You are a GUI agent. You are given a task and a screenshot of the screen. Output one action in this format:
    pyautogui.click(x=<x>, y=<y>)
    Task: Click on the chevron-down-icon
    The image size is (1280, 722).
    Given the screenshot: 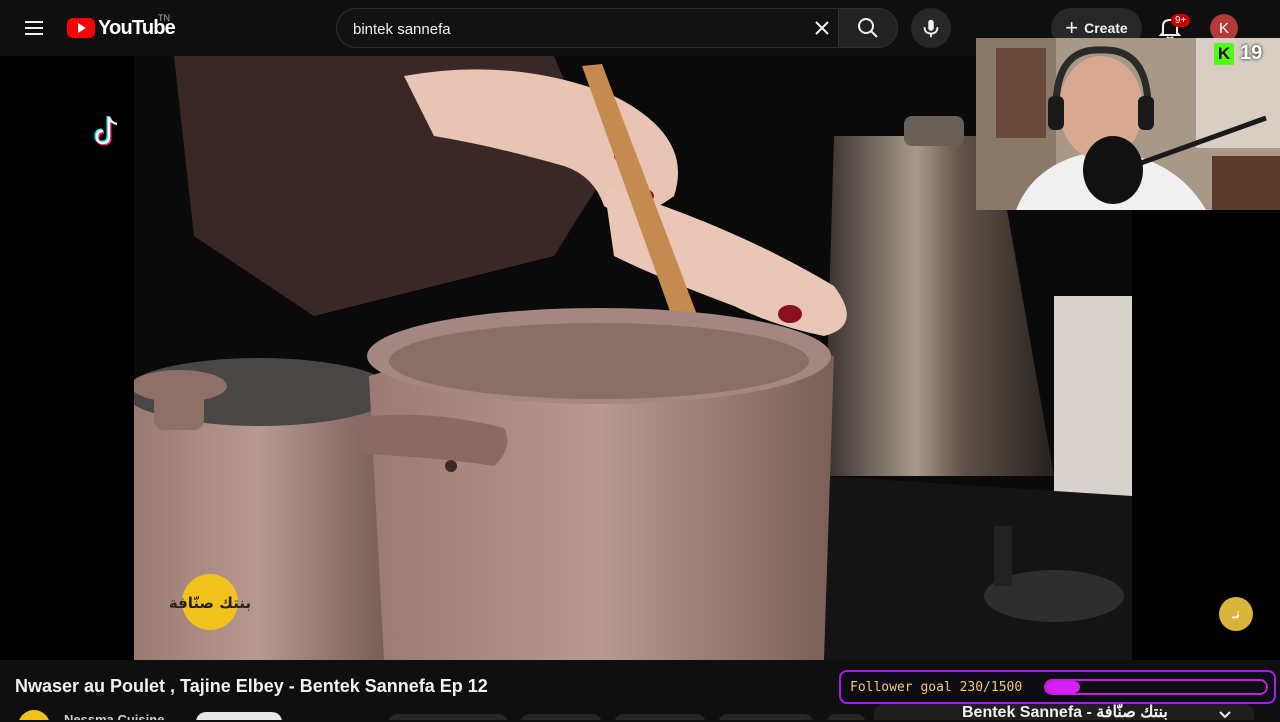 What is the action you would take?
    pyautogui.click(x=1225, y=715)
    